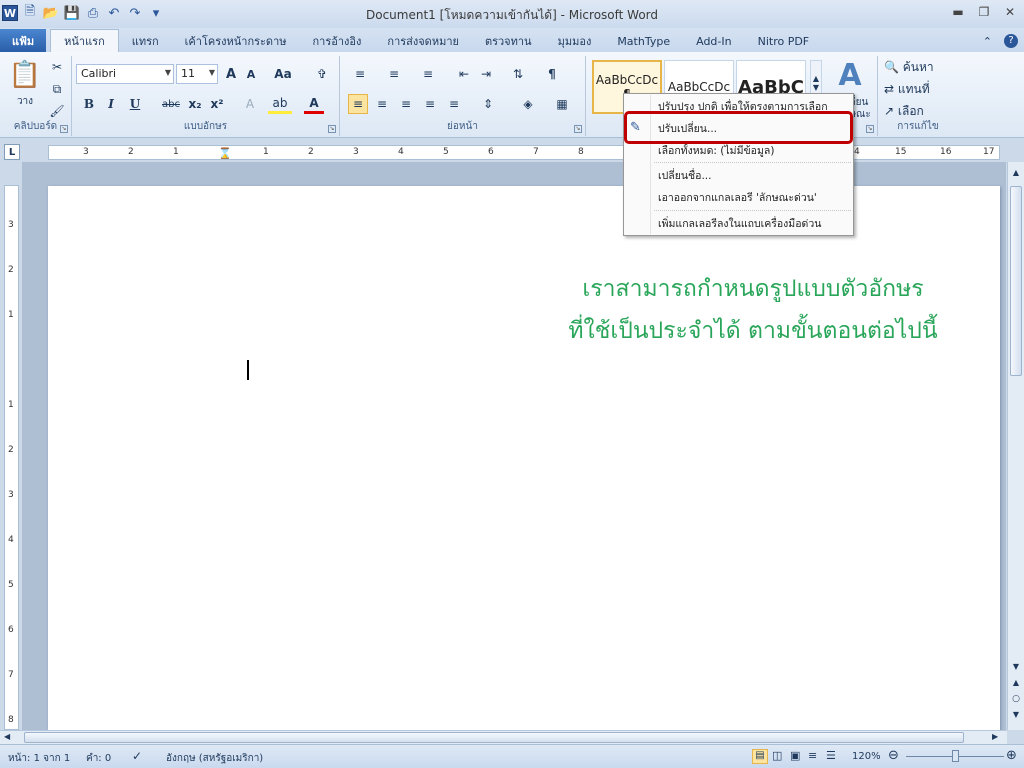 The width and height of the screenshot is (1024, 768). I want to click on tab-view: มุมมอง, so click(575, 41).